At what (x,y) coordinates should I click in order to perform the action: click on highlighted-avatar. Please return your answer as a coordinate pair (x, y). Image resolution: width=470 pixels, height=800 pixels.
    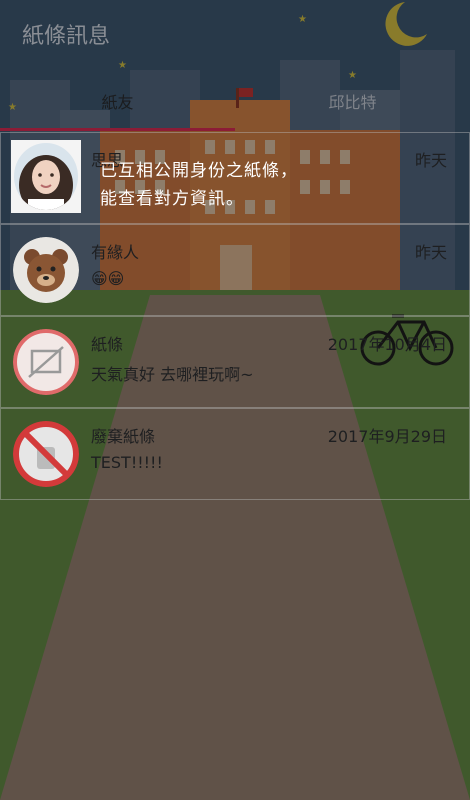
    Looking at the image, I should click on (46, 176).